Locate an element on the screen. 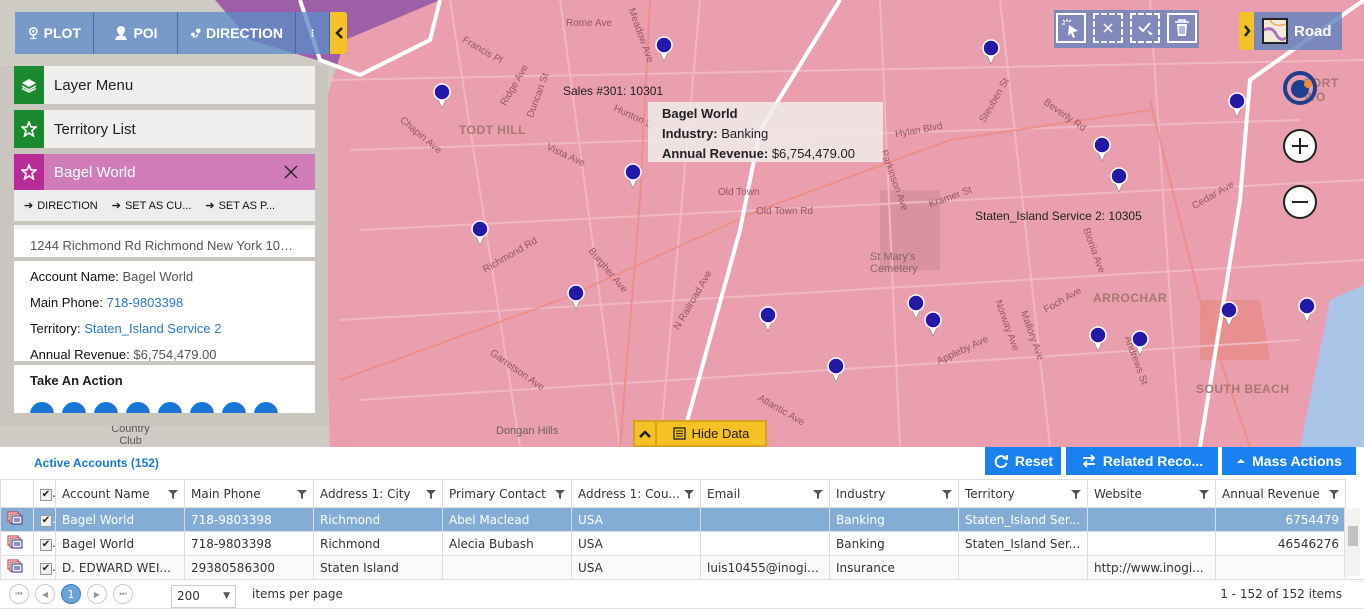 This screenshot has height=615, width=1364. zoom-in-button is located at coordinates (1300, 146).